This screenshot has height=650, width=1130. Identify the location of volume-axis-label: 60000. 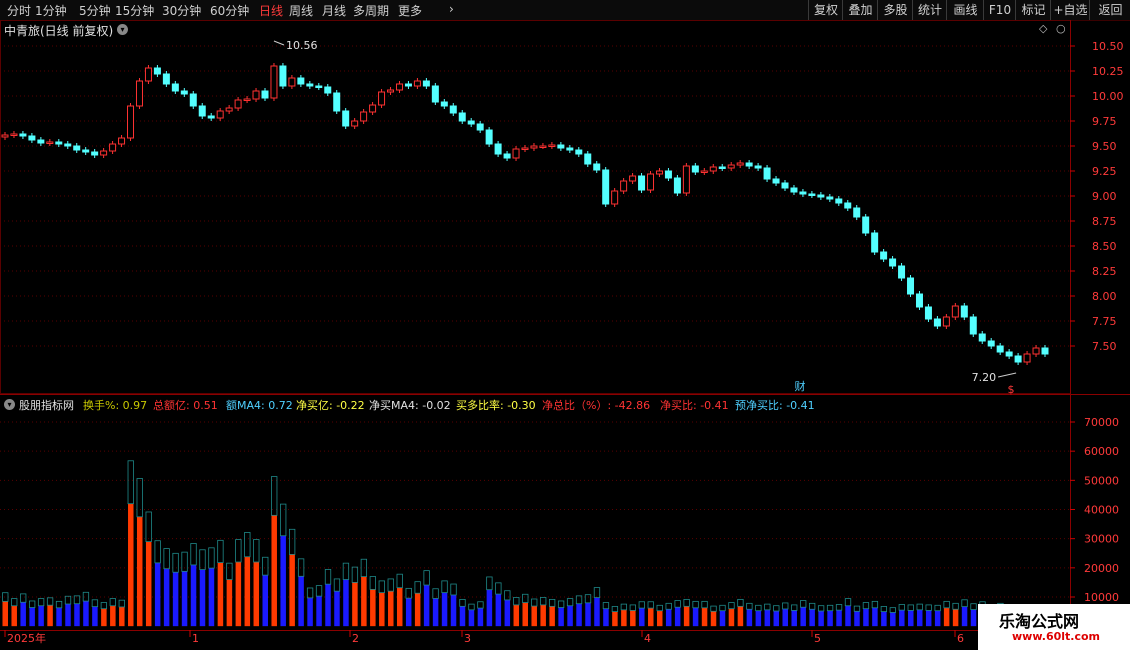
(1101, 451).